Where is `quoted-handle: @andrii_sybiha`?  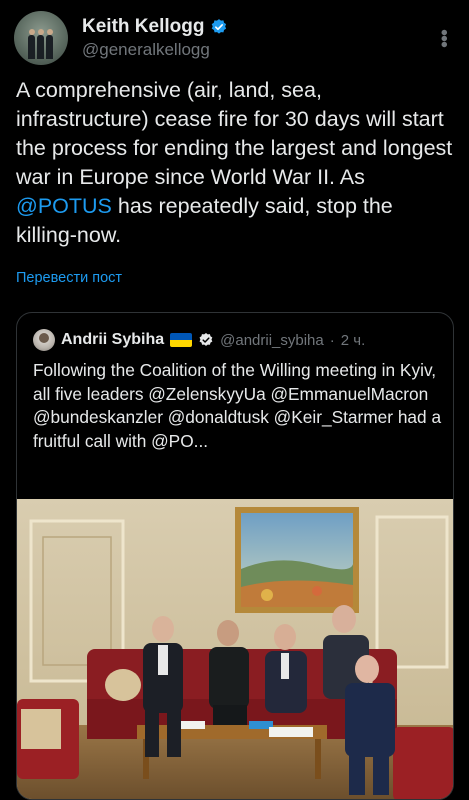
quoted-handle: @andrii_sybiha is located at coordinates (272, 340).